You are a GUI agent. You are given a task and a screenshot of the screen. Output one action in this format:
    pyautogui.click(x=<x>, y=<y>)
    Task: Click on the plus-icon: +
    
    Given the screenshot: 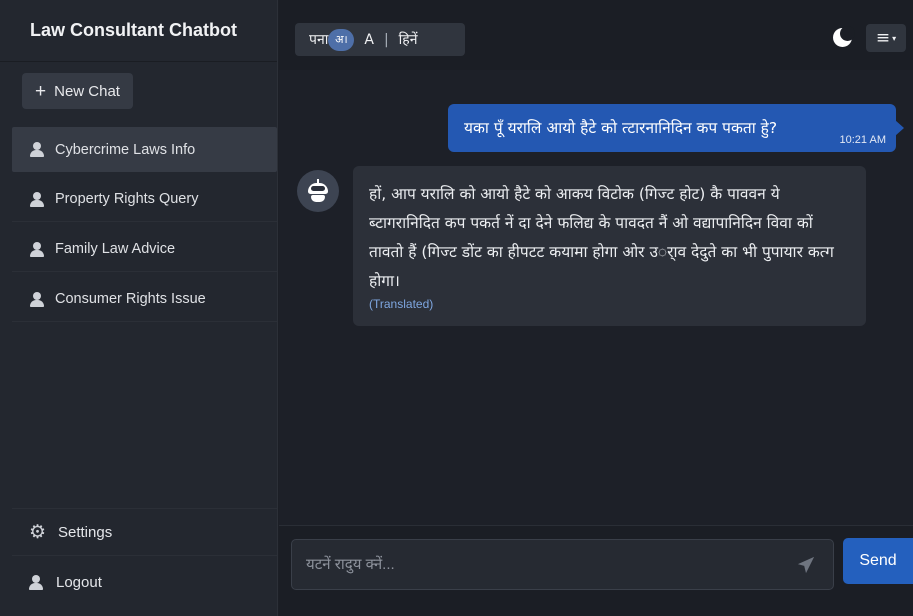 What is the action you would take?
    pyautogui.click(x=41, y=91)
    